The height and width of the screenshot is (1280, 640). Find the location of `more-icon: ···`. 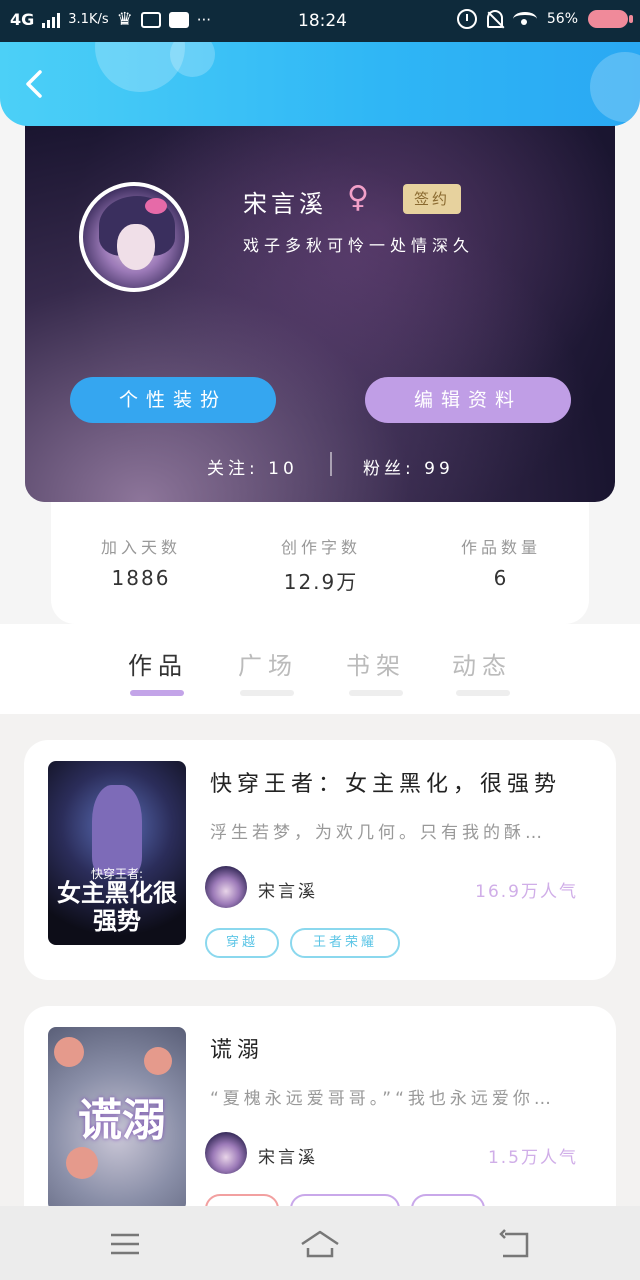

more-icon: ··· is located at coordinates (204, 19).